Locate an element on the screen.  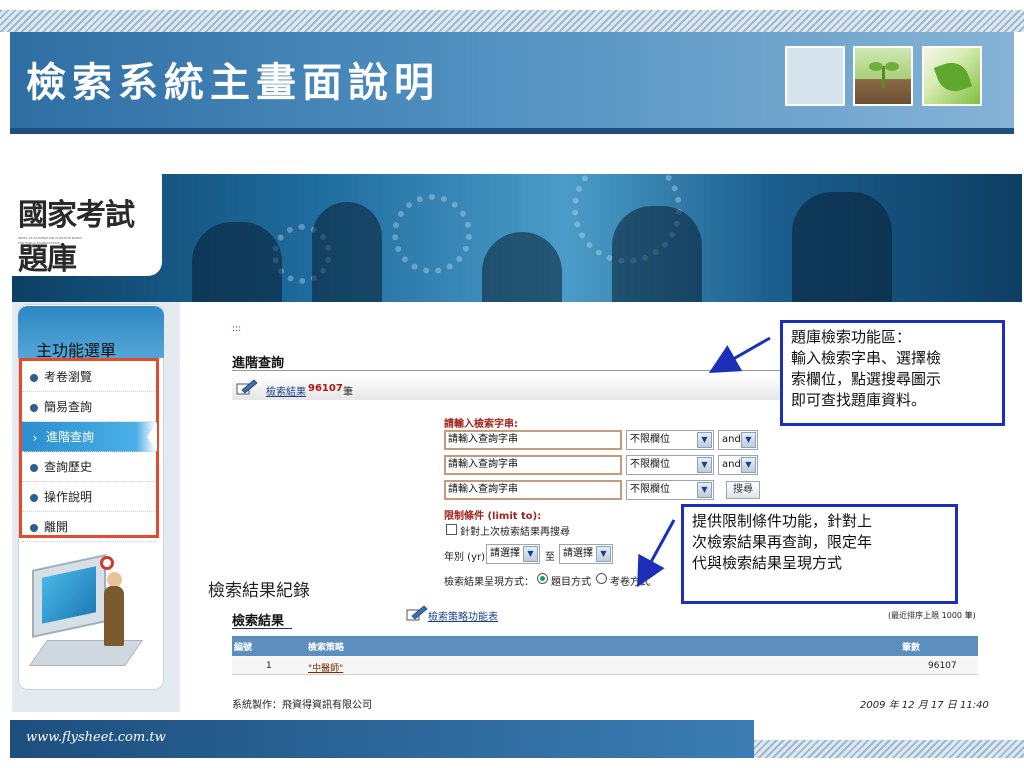
slide-title: 檢索系統主畫面說明 is located at coordinates (233, 82).